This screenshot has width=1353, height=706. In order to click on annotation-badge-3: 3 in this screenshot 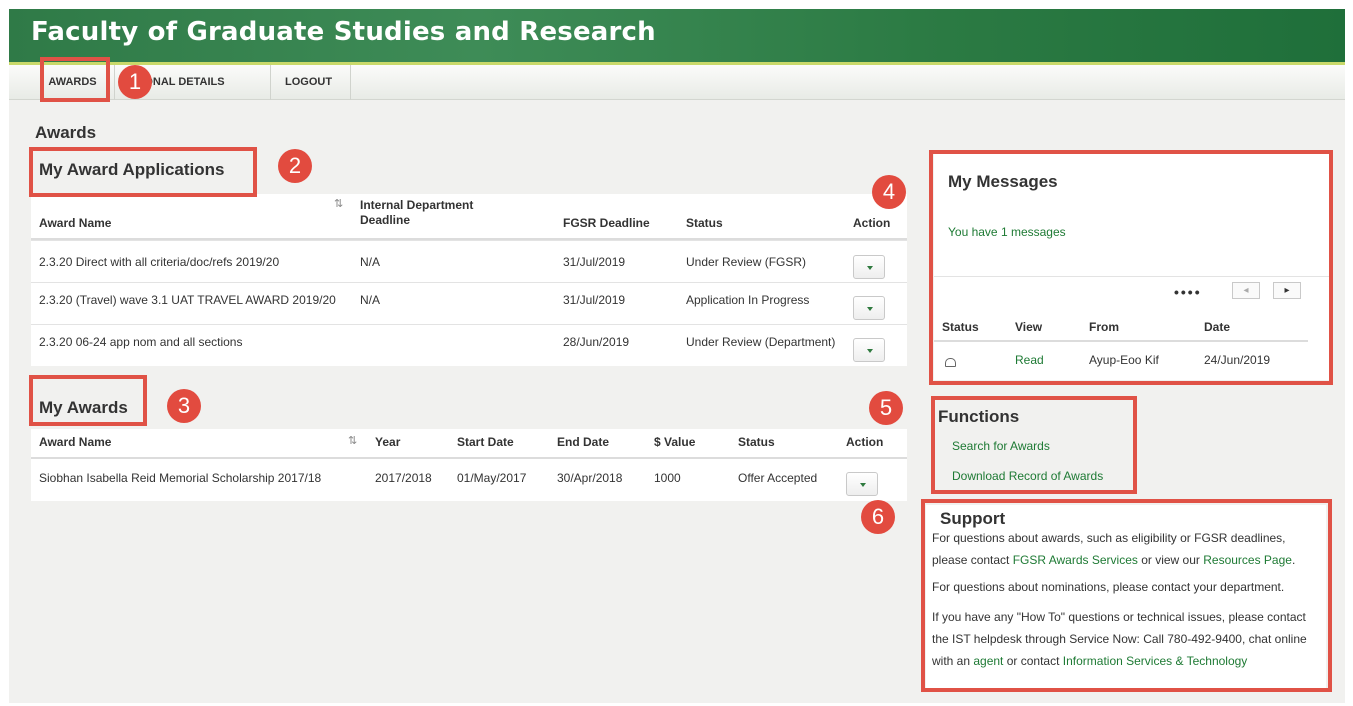, I will do `click(184, 406)`.